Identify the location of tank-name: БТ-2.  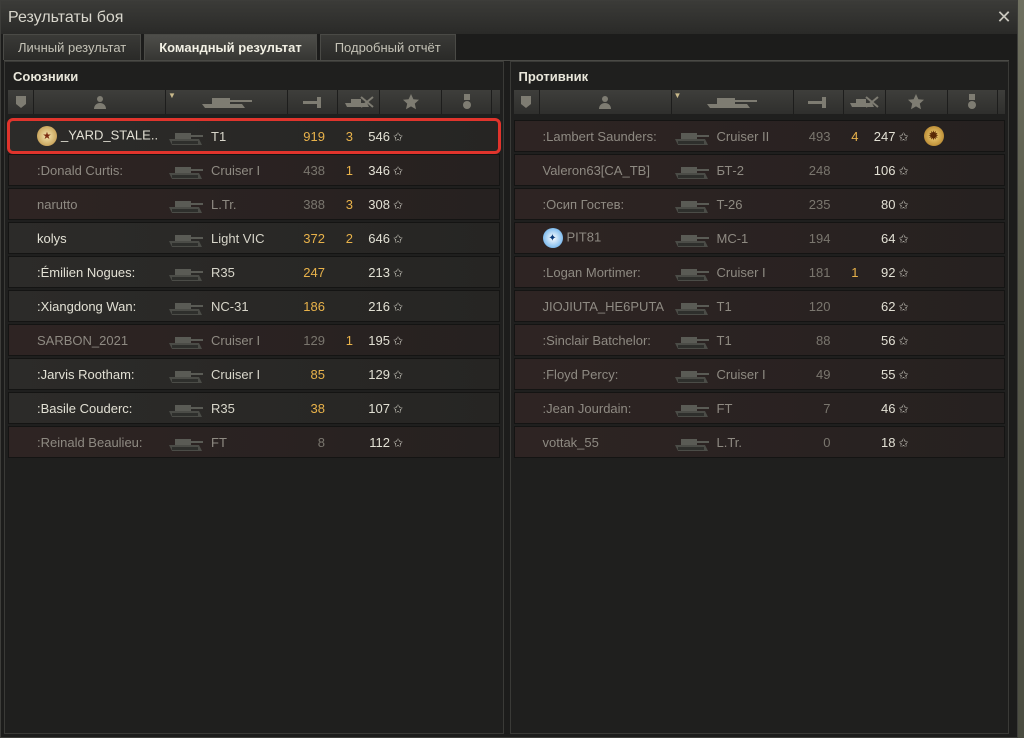
(730, 170).